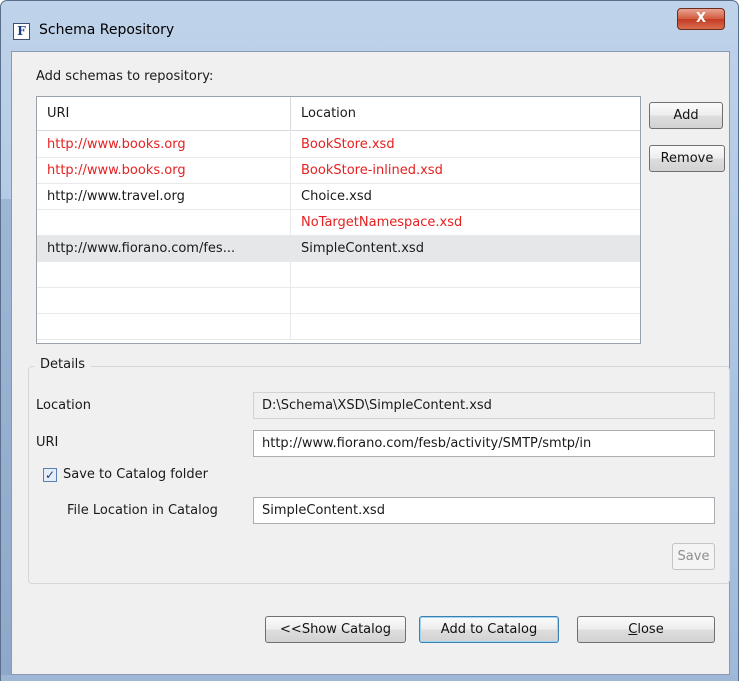 Image resolution: width=739 pixels, height=681 pixels. I want to click on details-legend: Details, so click(63, 364).